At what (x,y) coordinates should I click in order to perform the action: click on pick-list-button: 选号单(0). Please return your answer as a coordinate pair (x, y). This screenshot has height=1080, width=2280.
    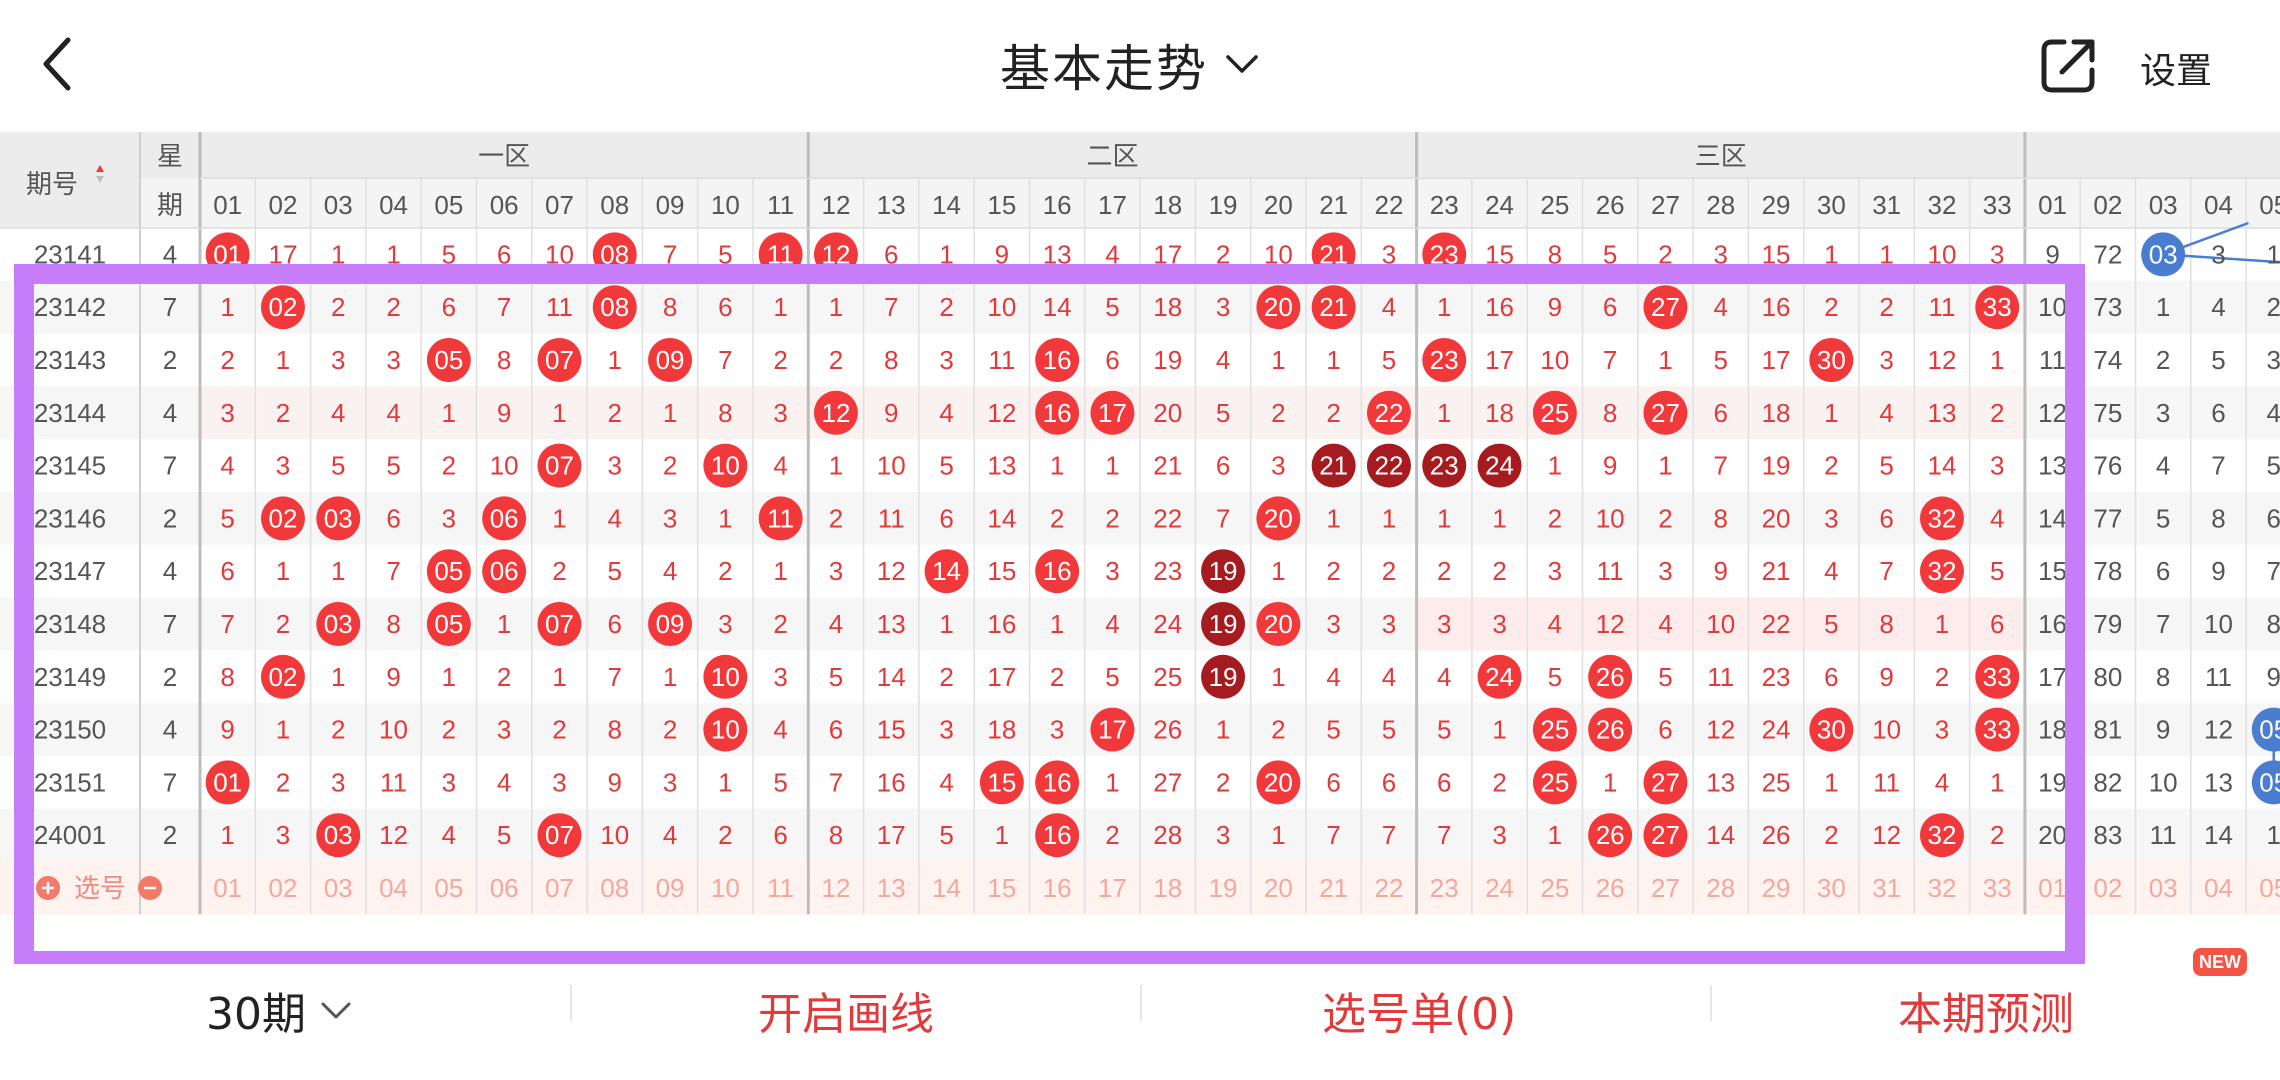
    Looking at the image, I should click on (1419, 1010).